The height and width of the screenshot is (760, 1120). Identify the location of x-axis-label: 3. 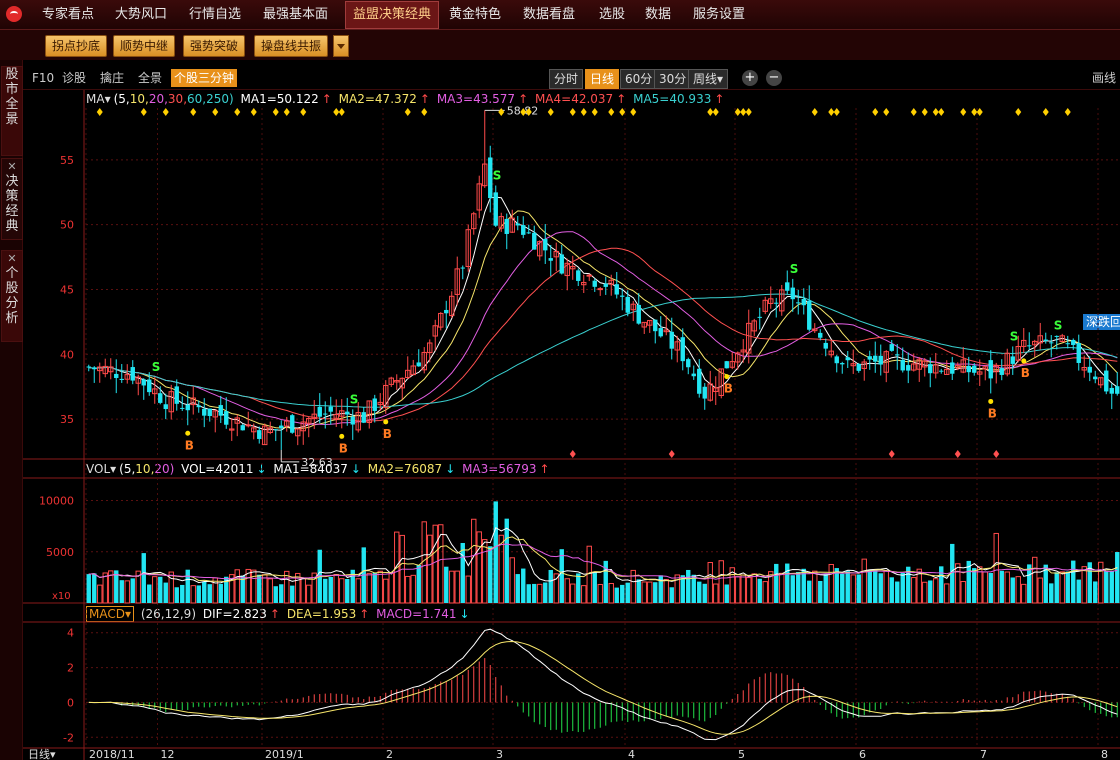
(499, 754).